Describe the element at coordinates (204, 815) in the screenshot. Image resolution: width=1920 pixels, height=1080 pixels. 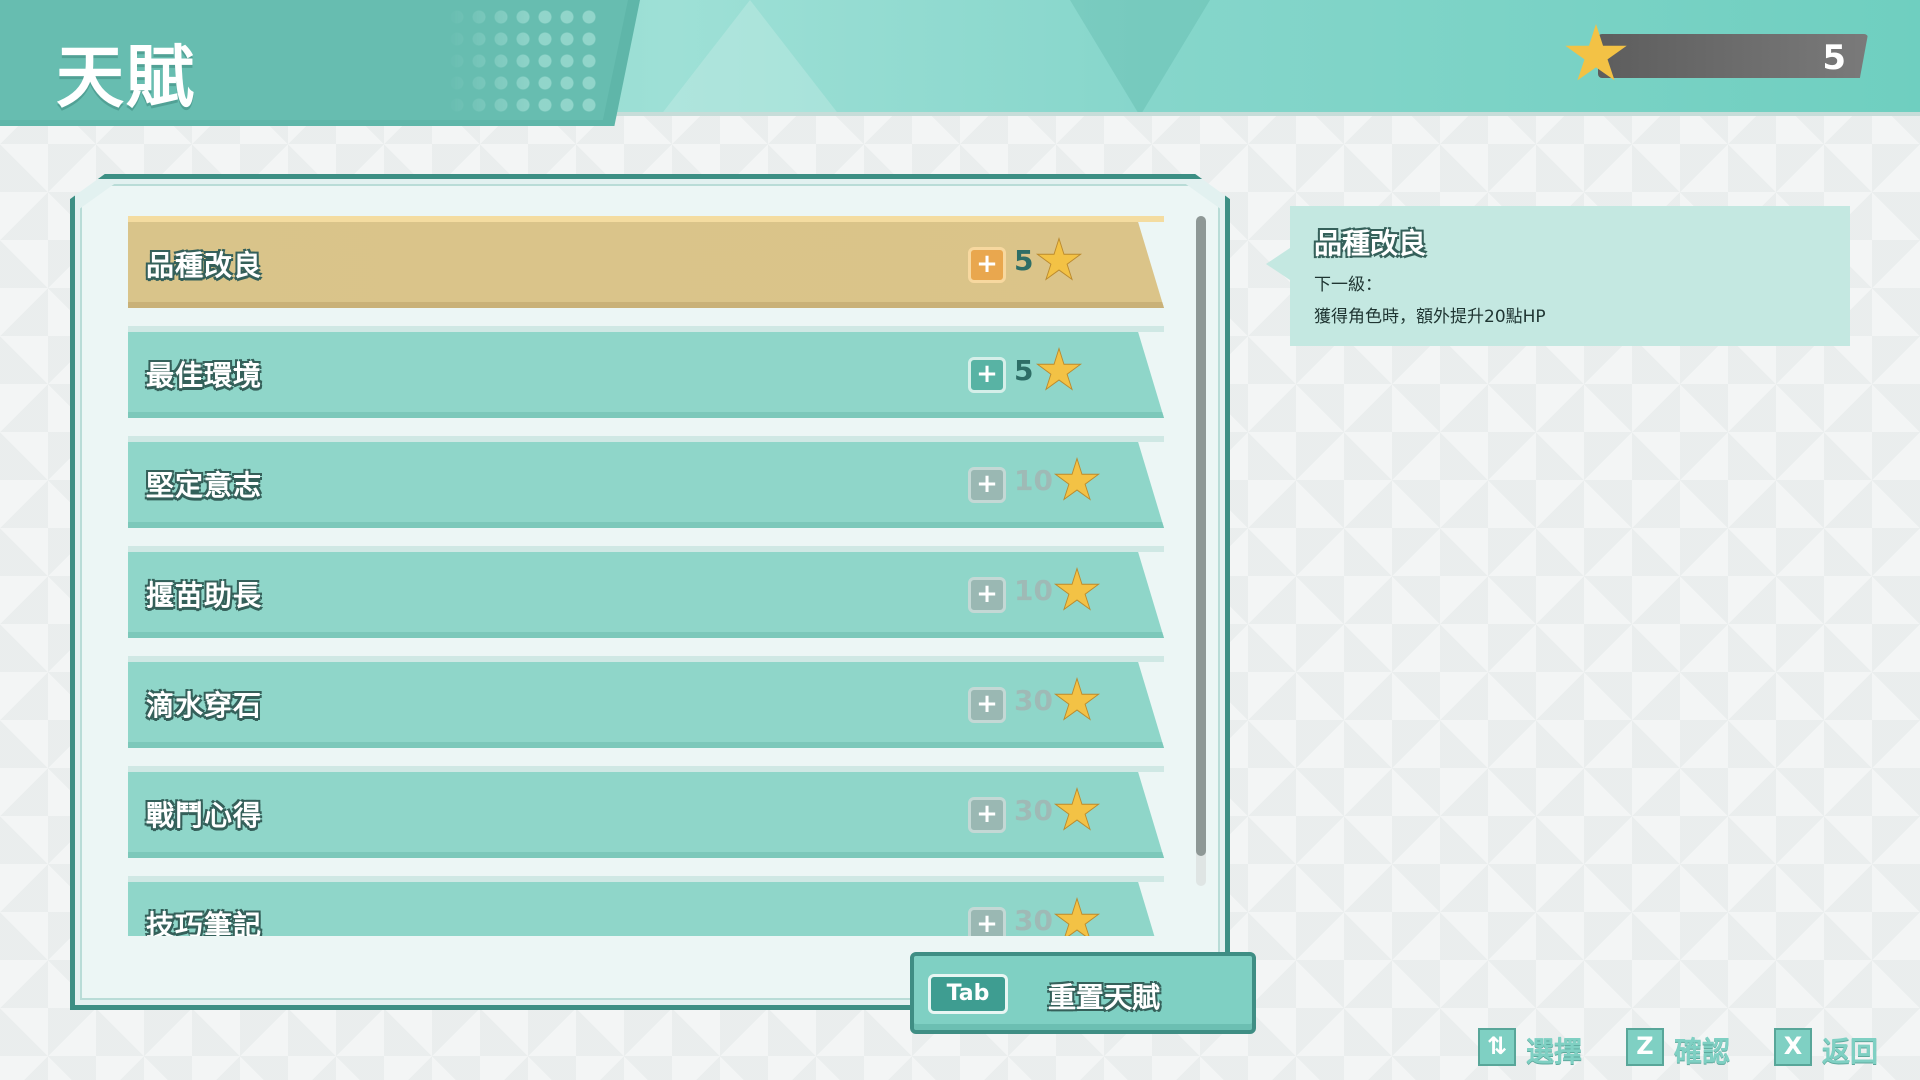
I see `talent-name: 戰鬥心得` at that location.